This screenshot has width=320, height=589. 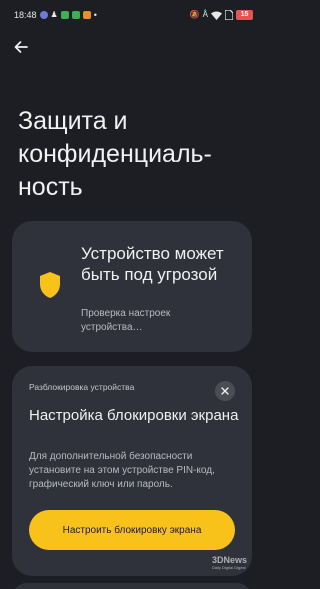 What do you see at coordinates (205, 14) in the screenshot?
I see `bluetooth-icon: Å` at bounding box center [205, 14].